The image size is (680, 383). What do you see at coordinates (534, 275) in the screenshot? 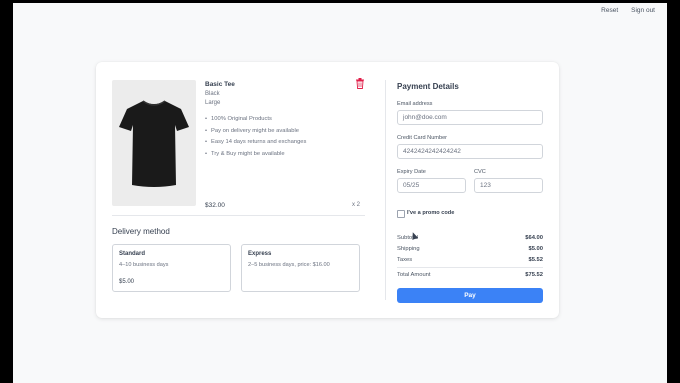
I see `total-value: $75.52` at bounding box center [534, 275].